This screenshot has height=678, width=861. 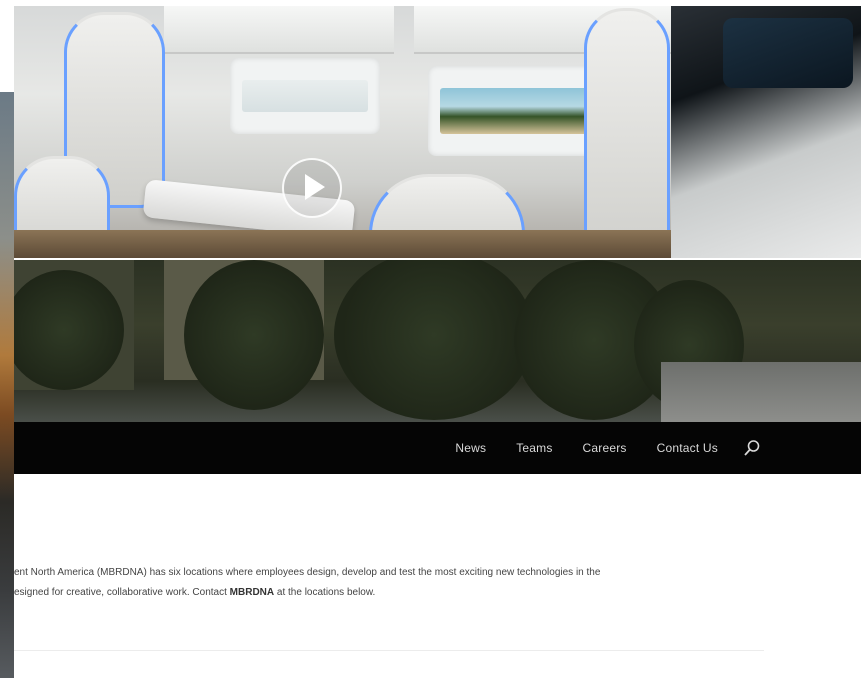 What do you see at coordinates (627, 133) in the screenshot?
I see `car-seat` at bounding box center [627, 133].